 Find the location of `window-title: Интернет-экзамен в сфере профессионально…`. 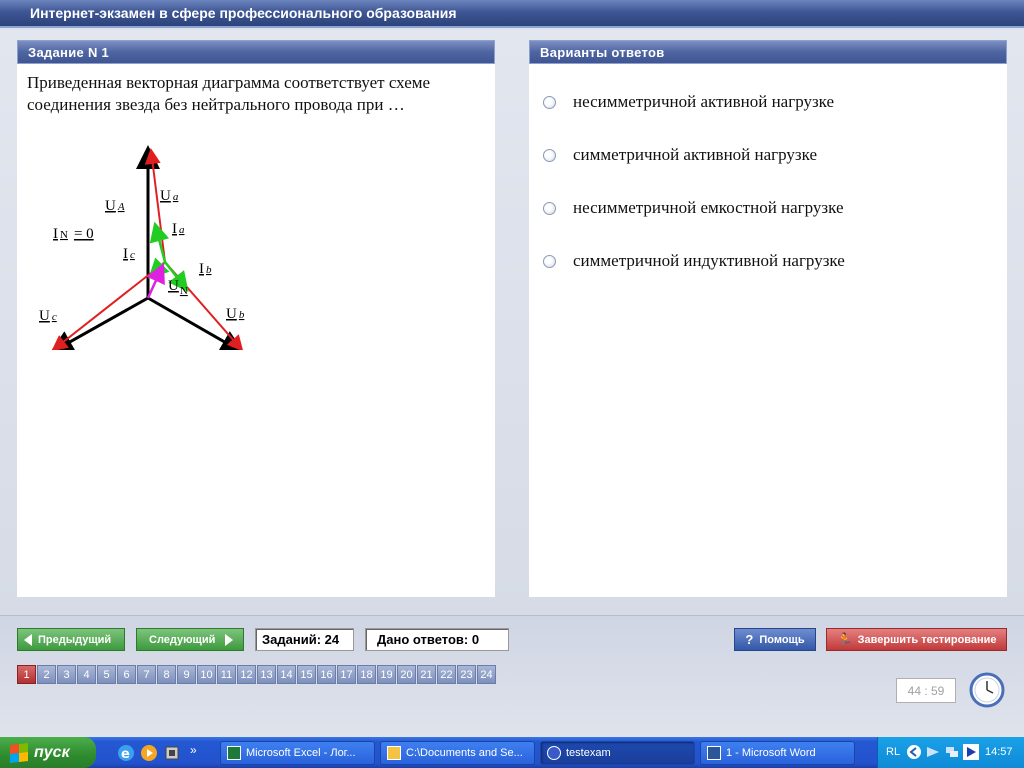

window-title: Интернет-экзамен в сфере профессионально… is located at coordinates (243, 13).